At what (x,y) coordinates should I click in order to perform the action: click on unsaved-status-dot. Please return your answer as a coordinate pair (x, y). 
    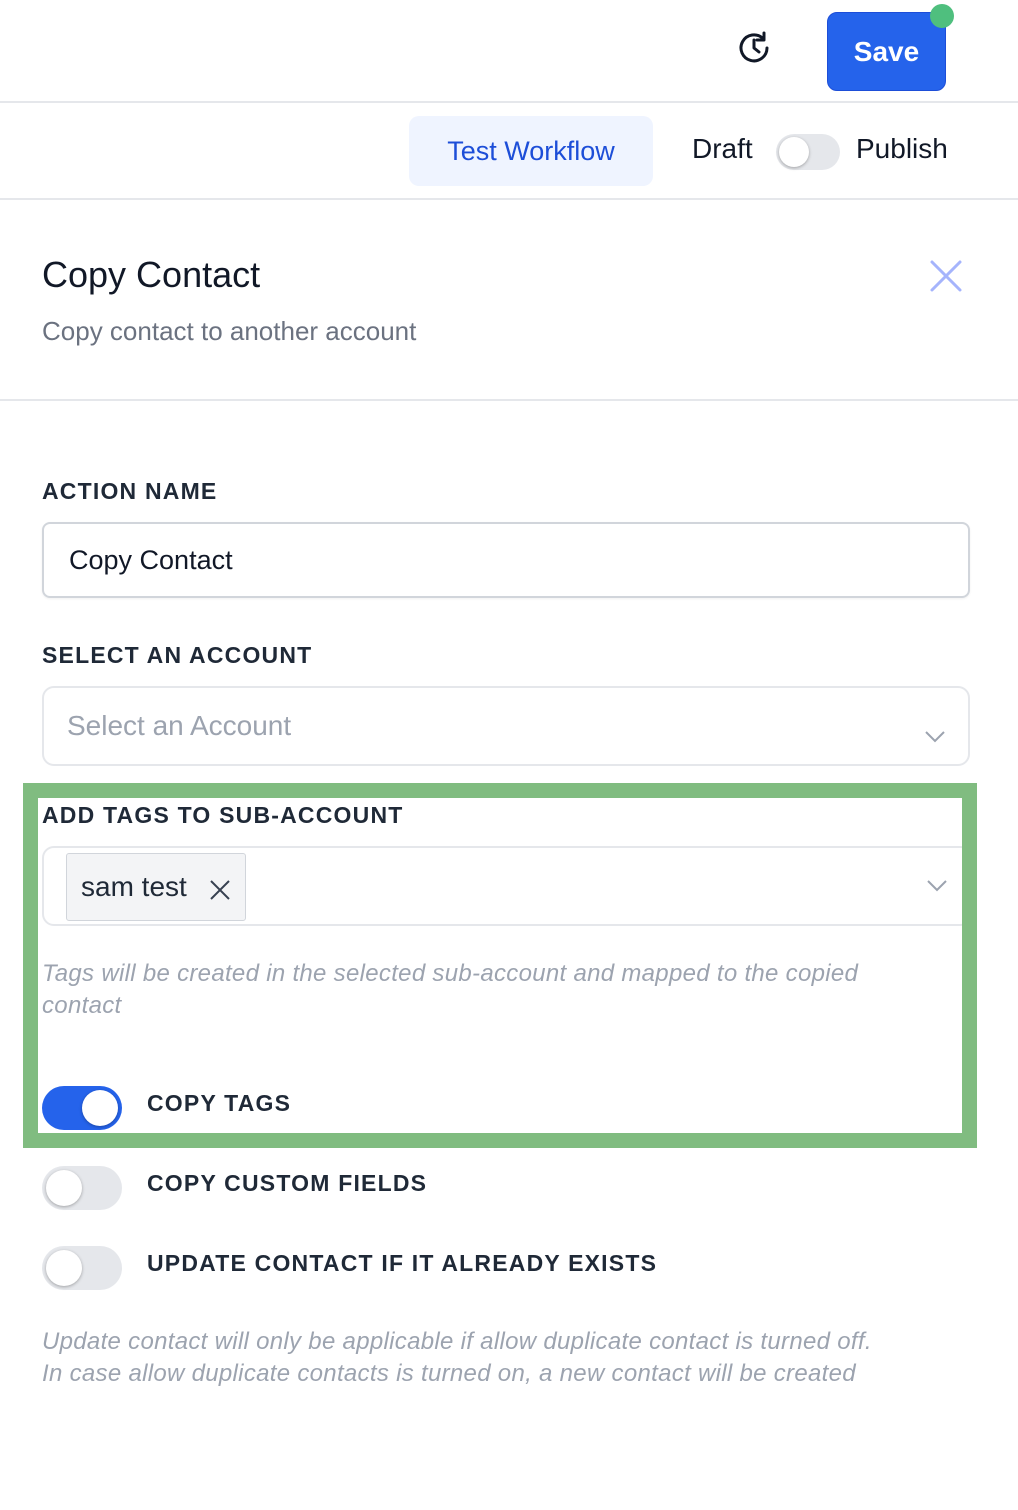
    Looking at the image, I should click on (942, 16).